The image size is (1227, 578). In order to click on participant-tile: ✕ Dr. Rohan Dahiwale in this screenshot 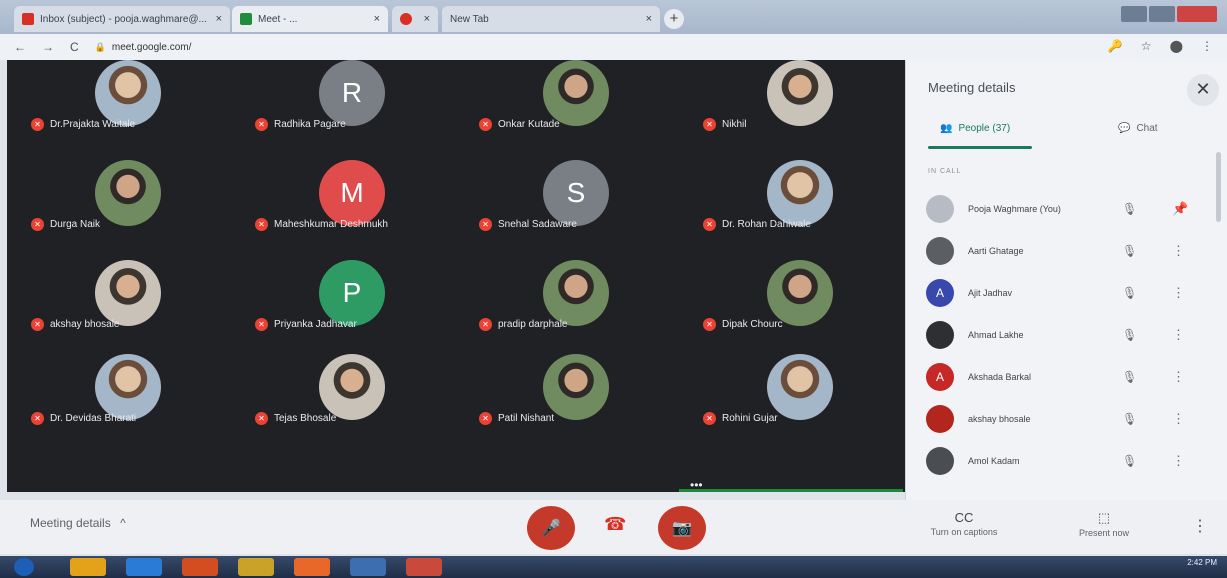, I will do `click(801, 214)`.